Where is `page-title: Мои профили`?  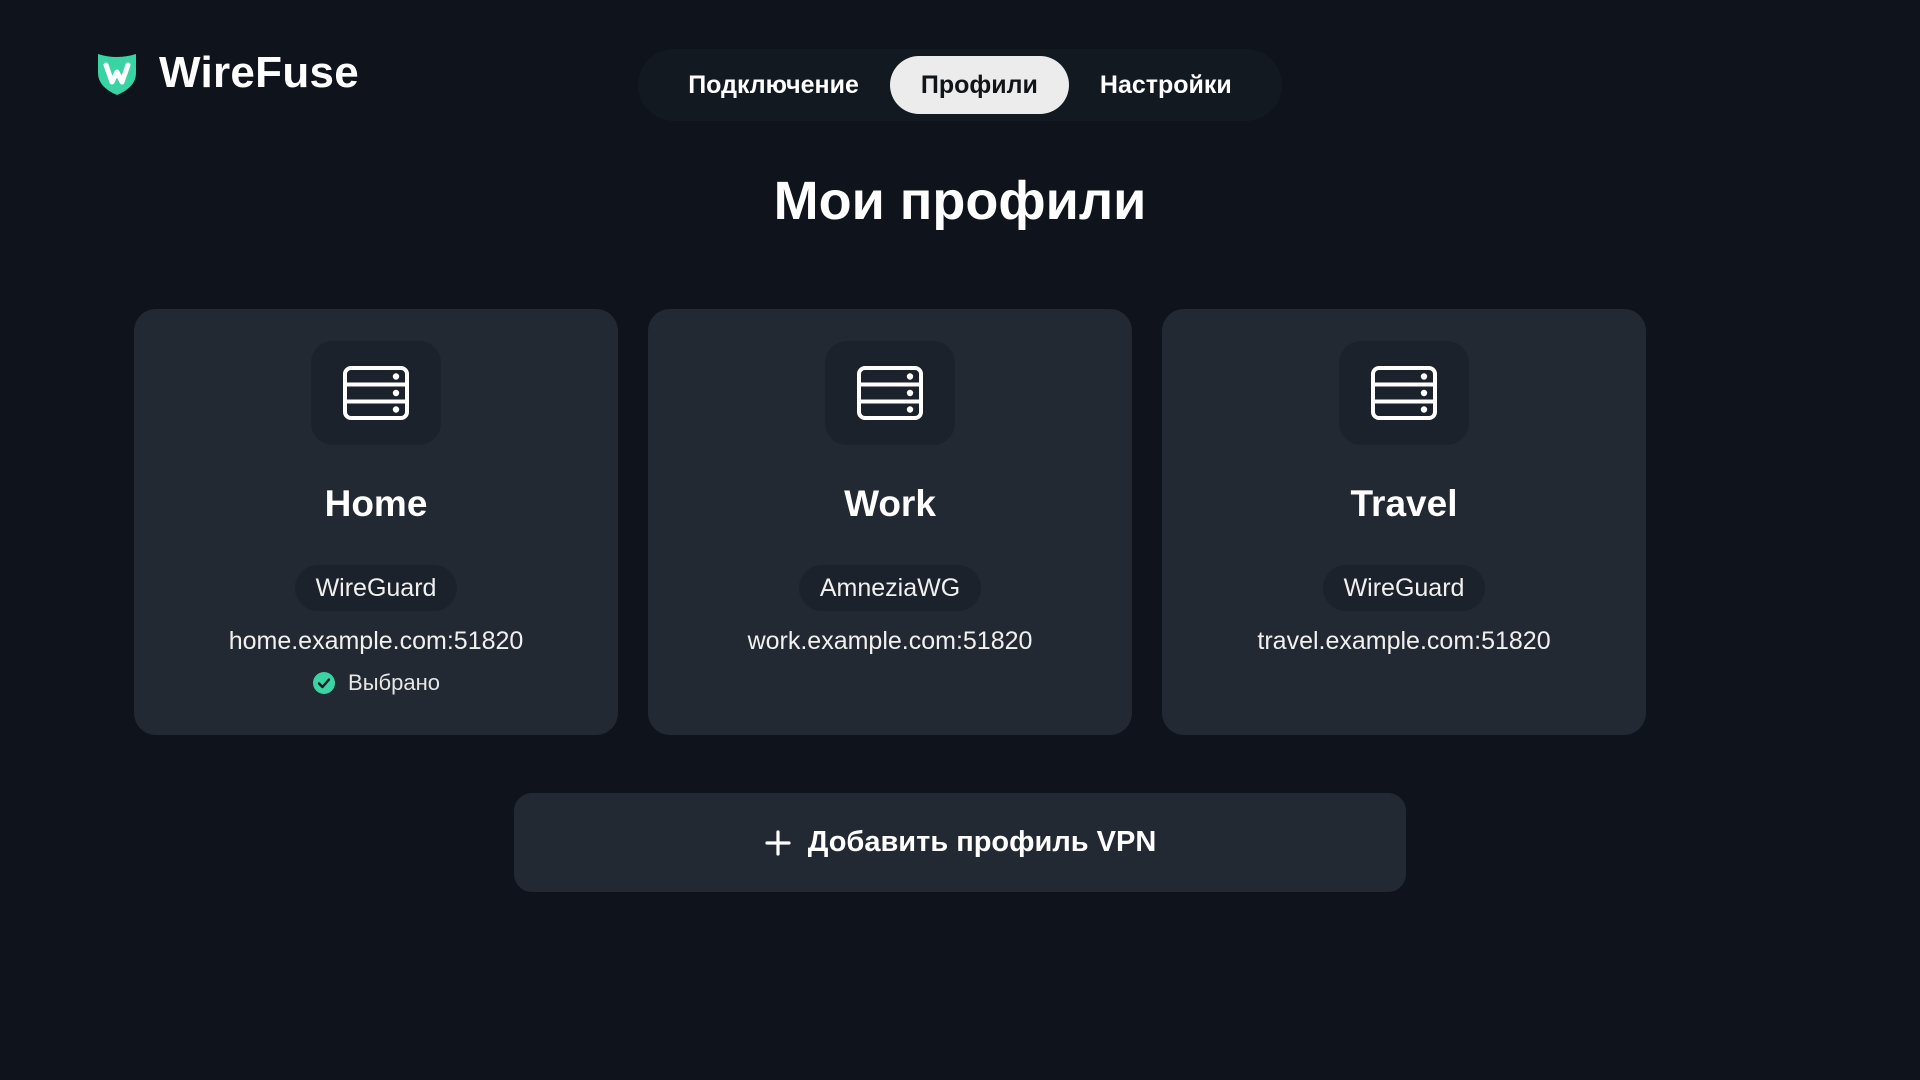 page-title: Мои профили is located at coordinates (960, 201).